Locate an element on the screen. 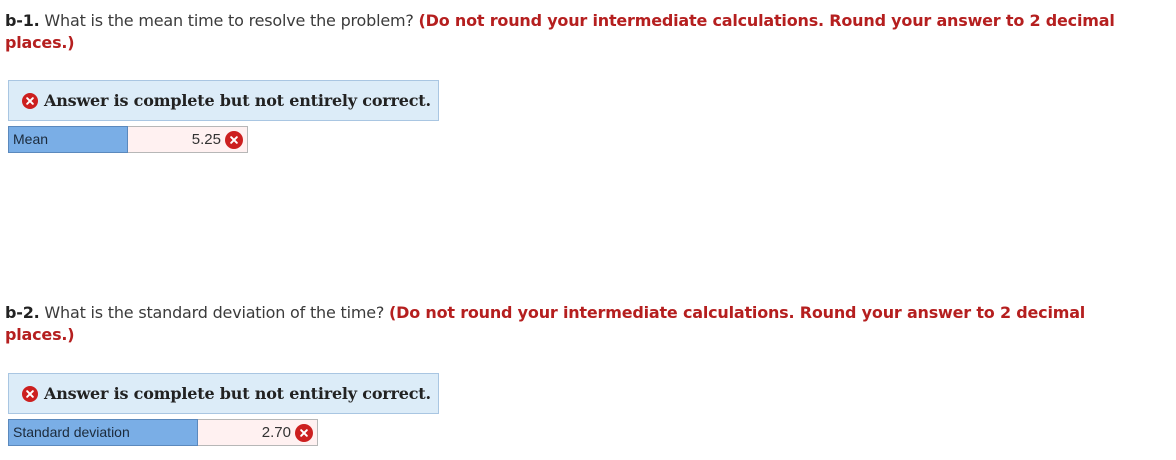 This screenshot has width=1176, height=460. answer-label: Standard deviation is located at coordinates (103, 432).